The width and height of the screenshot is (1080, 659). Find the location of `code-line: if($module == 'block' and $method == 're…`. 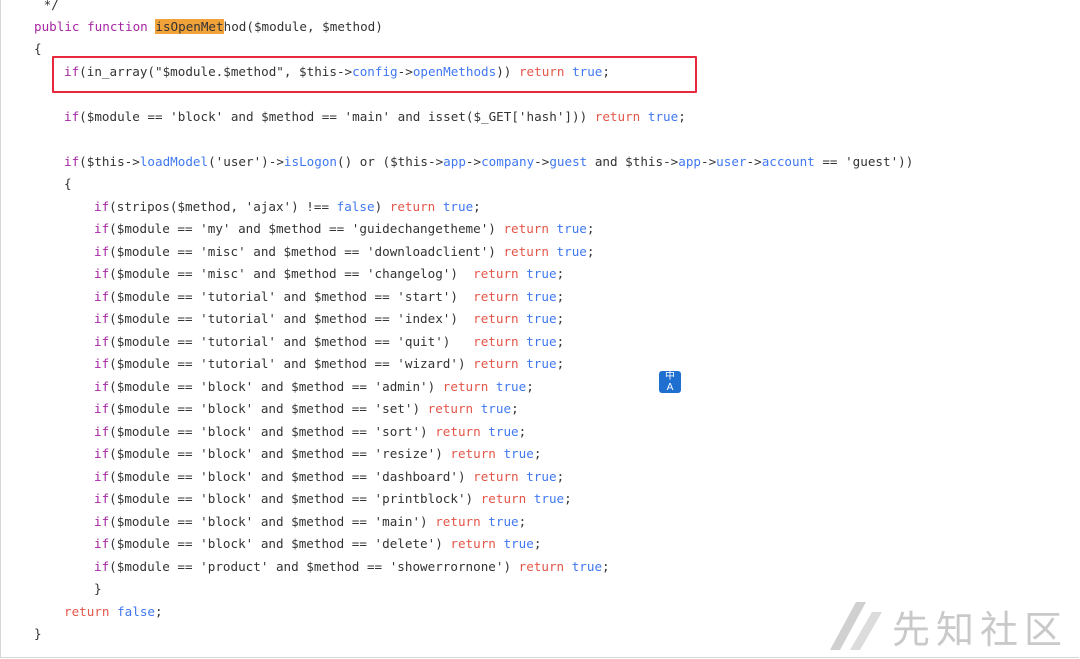

code-line: if($module == 'block' and $method == 're… is located at coordinates (317, 454).